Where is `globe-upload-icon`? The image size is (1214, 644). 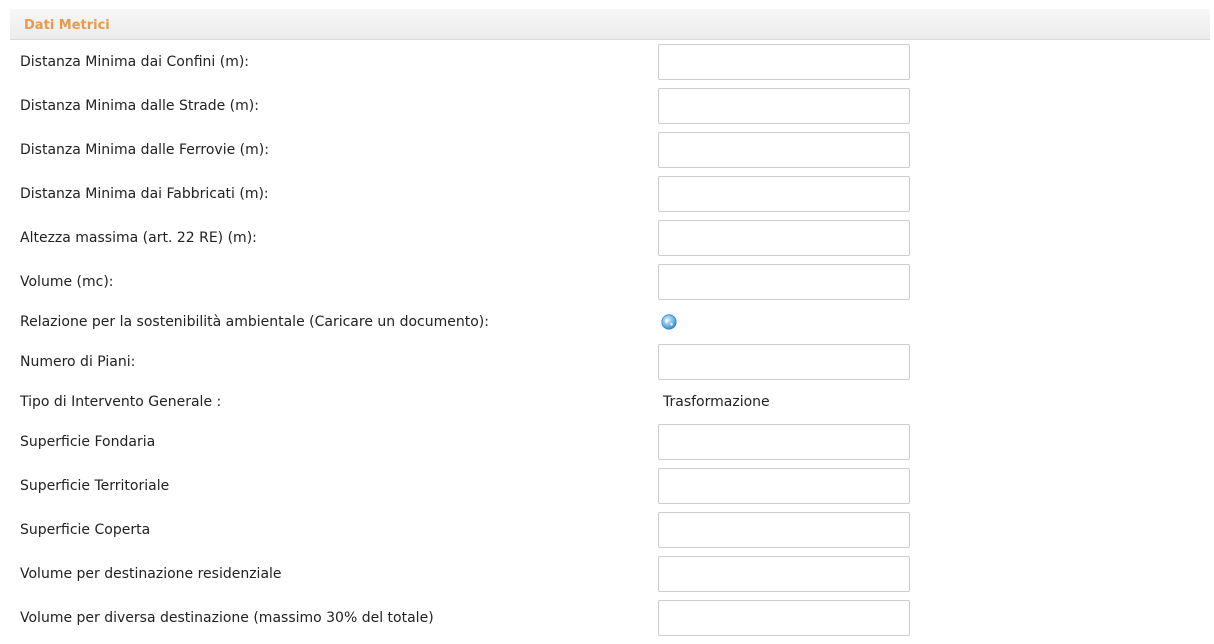
globe-upload-icon is located at coordinates (669, 322).